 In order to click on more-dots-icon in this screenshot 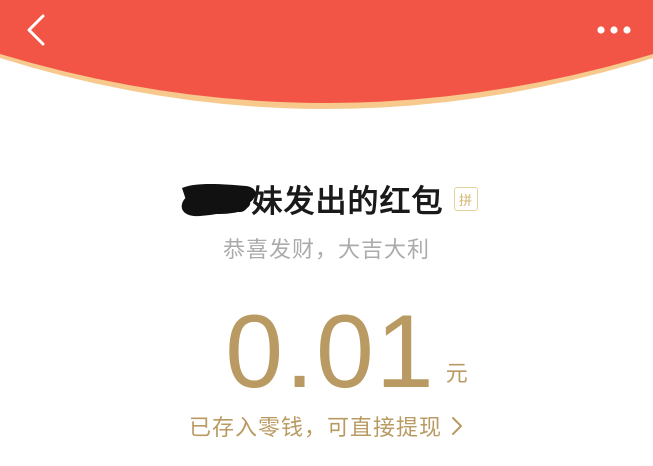, I will do `click(614, 30)`.